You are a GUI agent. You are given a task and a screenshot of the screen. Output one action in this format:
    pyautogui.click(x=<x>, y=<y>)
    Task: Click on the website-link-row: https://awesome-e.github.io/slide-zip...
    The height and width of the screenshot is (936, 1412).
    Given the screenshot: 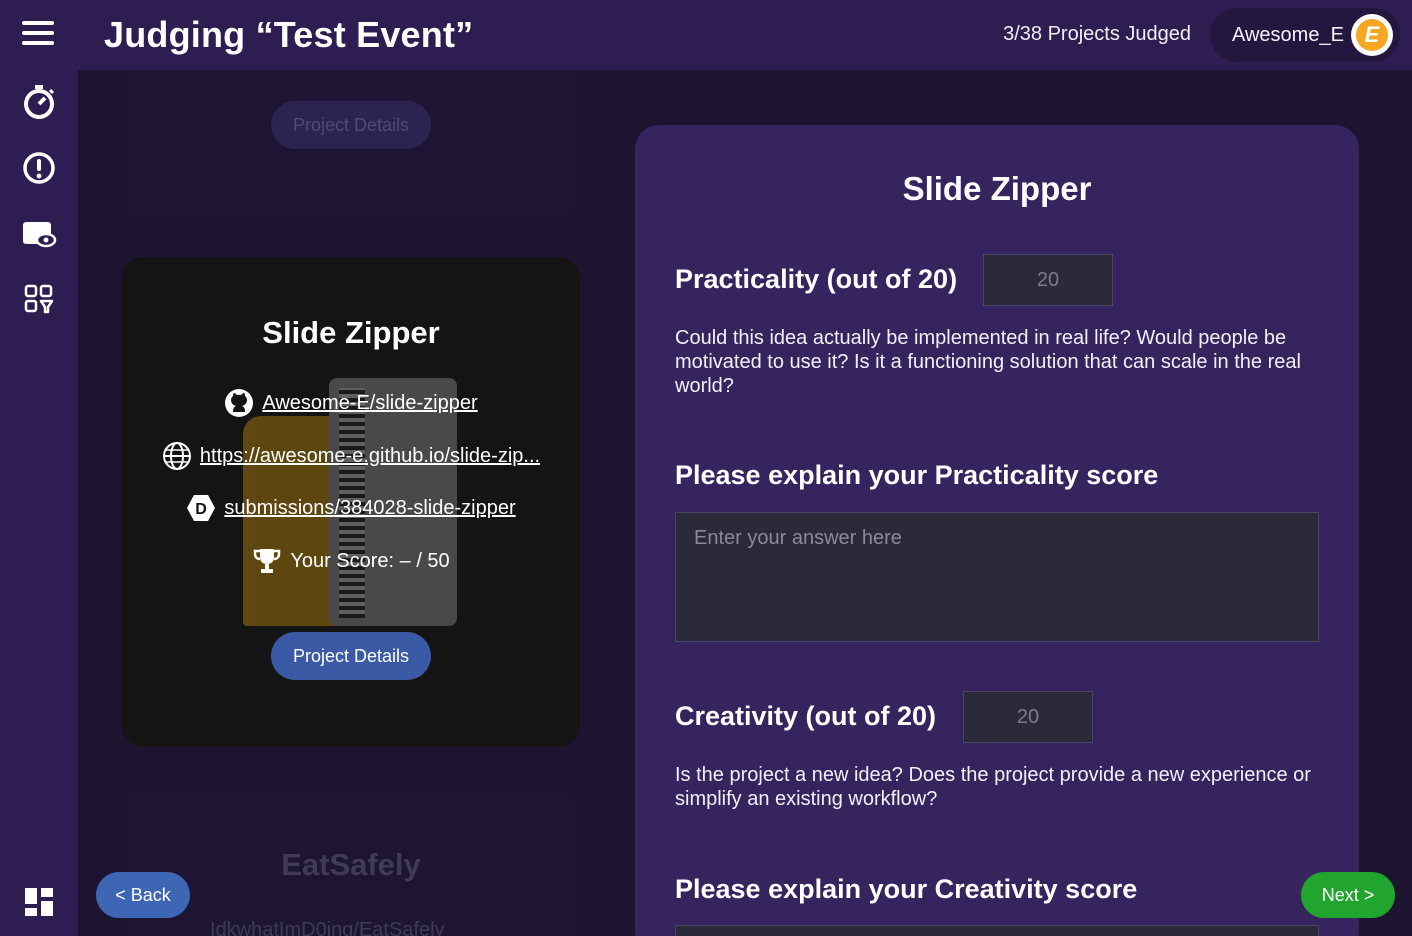 What is the action you would take?
    pyautogui.click(x=351, y=456)
    